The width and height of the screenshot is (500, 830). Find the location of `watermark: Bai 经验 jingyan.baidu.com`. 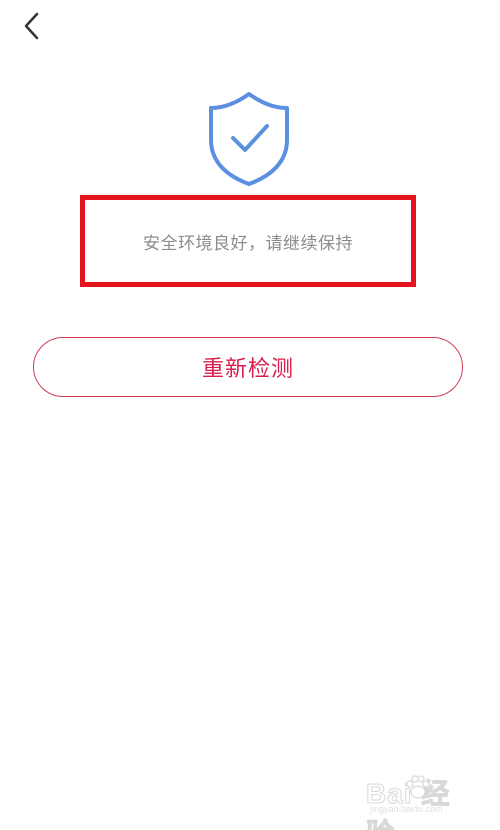

watermark: Bai 经验 jingyan.baidu.com is located at coordinates (418, 797).